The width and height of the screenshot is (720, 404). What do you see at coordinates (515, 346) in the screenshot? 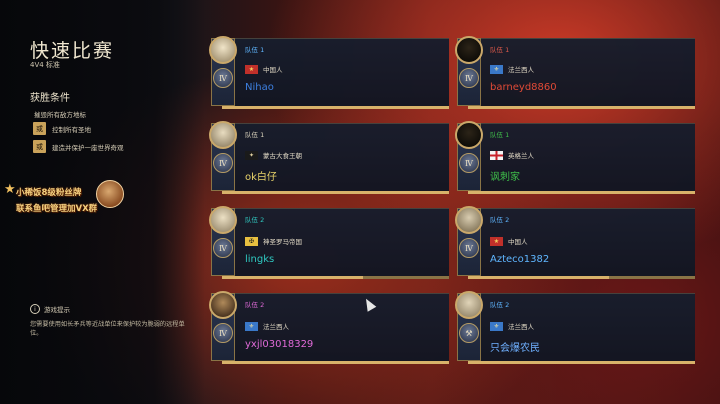
I see `player-name: 只会爆农民` at bounding box center [515, 346].